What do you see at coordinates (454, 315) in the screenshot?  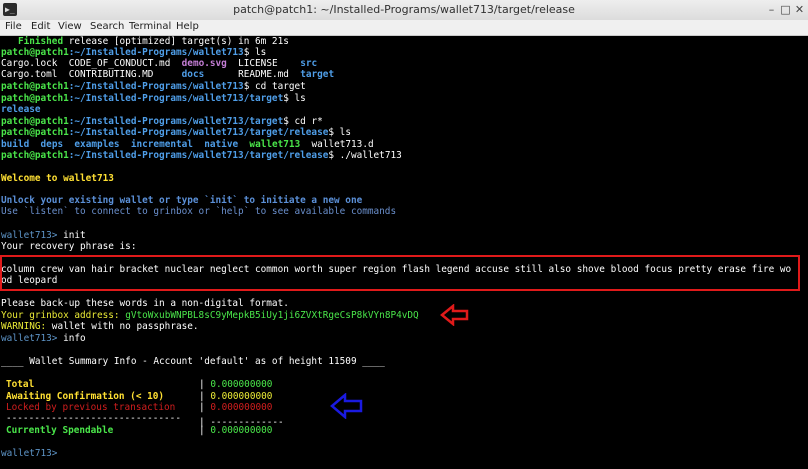 I see `red-arrow-icon` at bounding box center [454, 315].